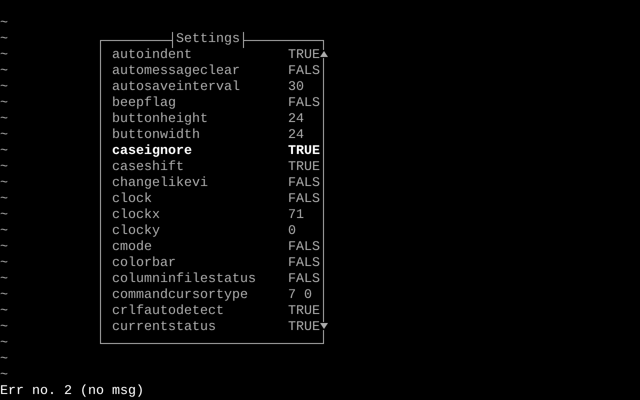 This screenshot has height=400, width=640. What do you see at coordinates (296, 88) in the screenshot?
I see `setting-value: 30` at bounding box center [296, 88].